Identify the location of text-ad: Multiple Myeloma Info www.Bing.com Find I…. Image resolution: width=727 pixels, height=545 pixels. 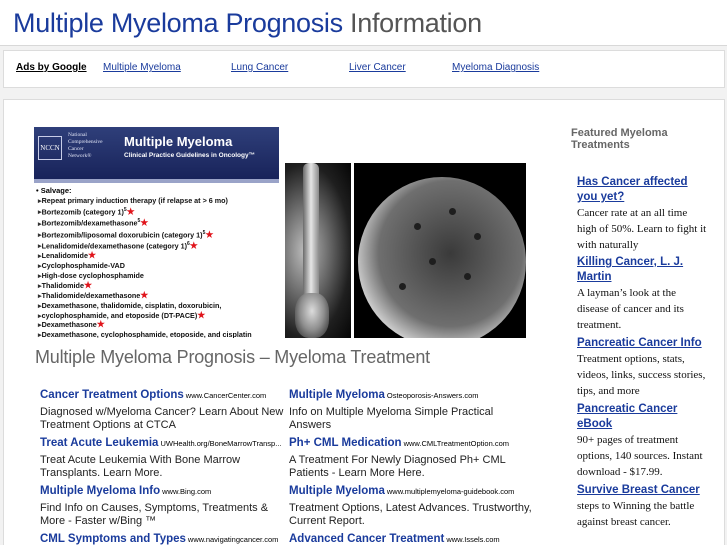
(162, 504).